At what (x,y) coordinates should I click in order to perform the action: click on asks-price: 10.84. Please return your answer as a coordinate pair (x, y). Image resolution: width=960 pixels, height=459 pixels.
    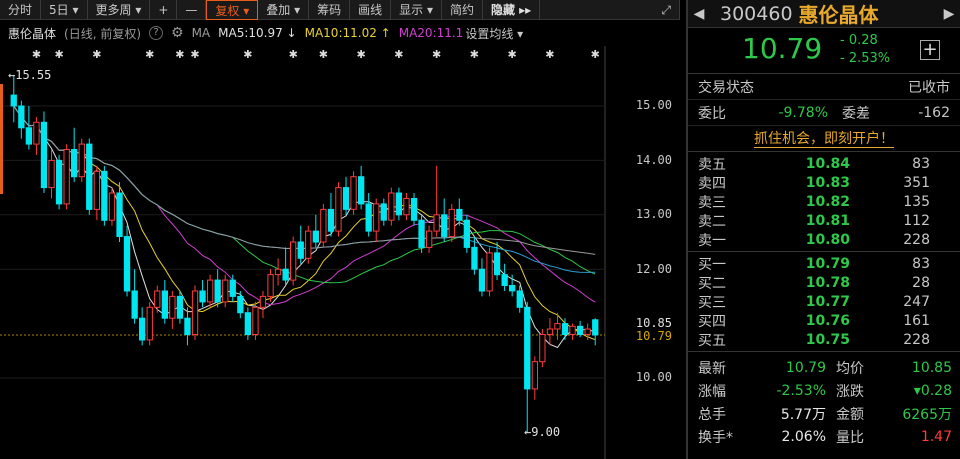
    Looking at the image, I should click on (827, 163).